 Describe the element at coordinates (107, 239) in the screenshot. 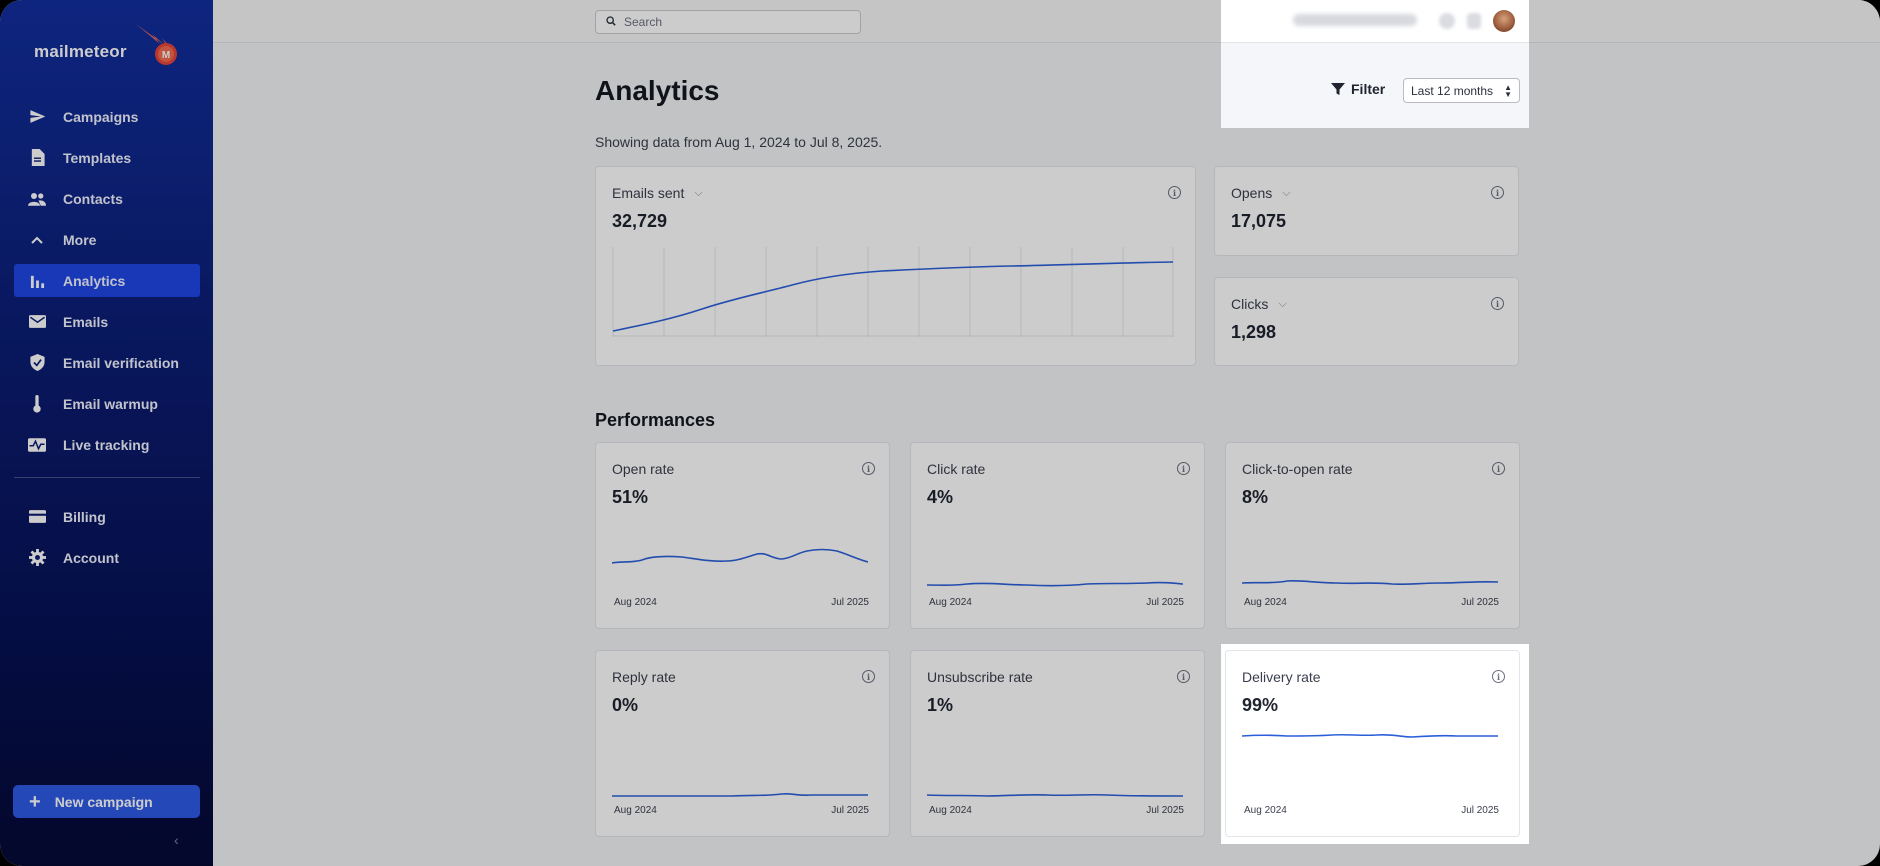

I see `sidebar-item-more: More` at that location.